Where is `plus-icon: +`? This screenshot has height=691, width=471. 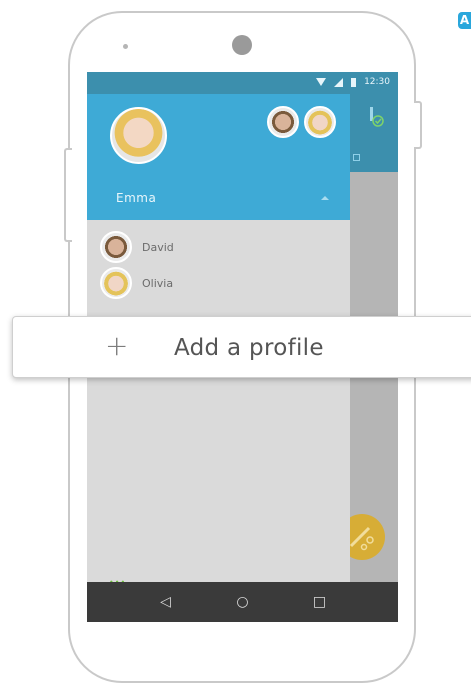 plus-icon: + is located at coordinates (117, 345).